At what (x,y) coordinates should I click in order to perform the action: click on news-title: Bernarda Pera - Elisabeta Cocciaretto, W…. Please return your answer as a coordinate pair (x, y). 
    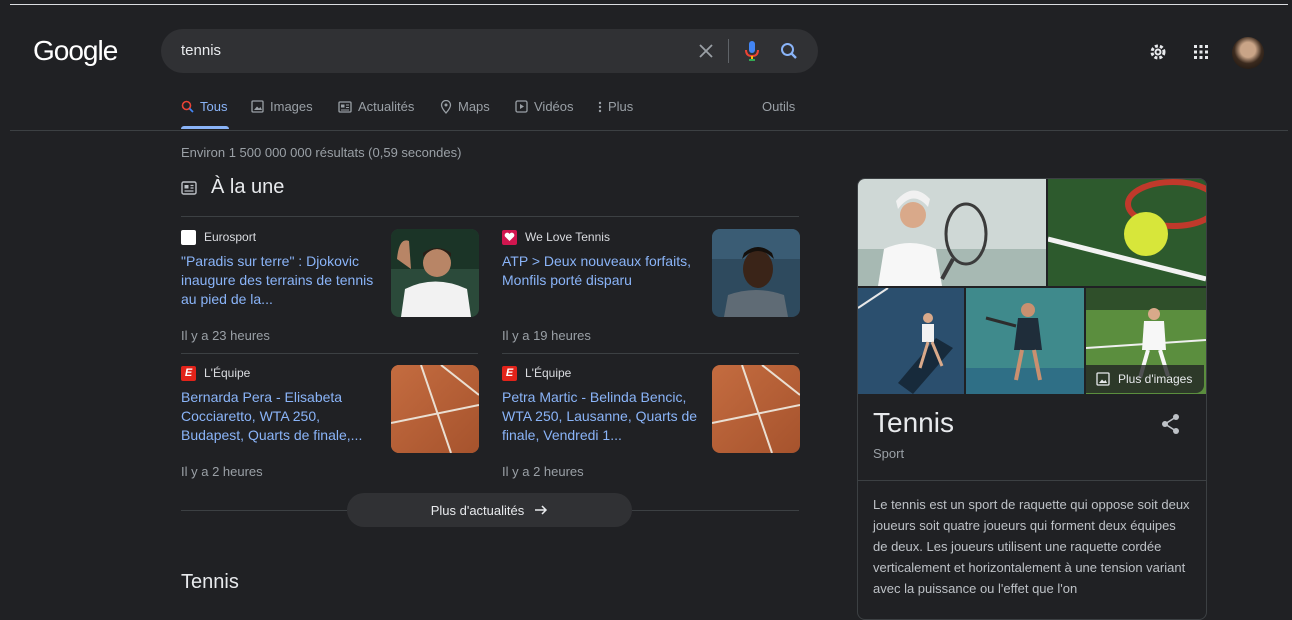
    Looking at the image, I should click on (281, 416).